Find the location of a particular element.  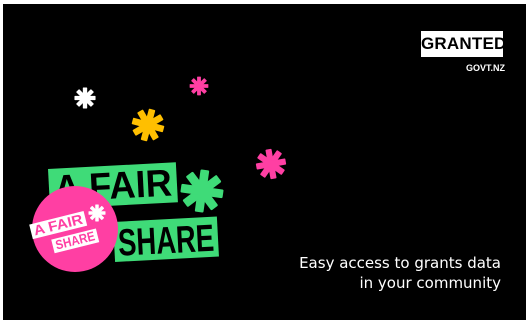

logo-subtitle: GOVT.NZ is located at coordinates (485, 68).